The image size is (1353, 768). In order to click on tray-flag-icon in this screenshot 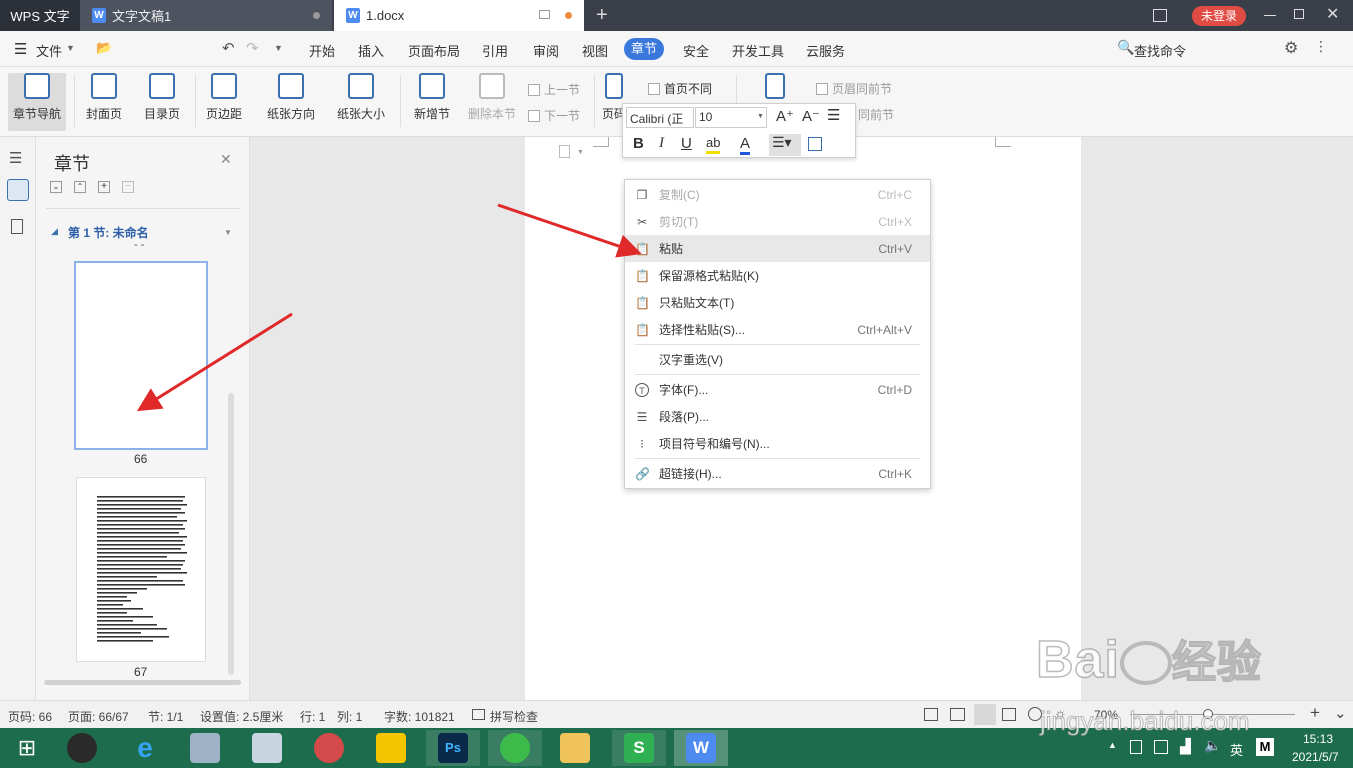, I will do `click(1161, 747)`.